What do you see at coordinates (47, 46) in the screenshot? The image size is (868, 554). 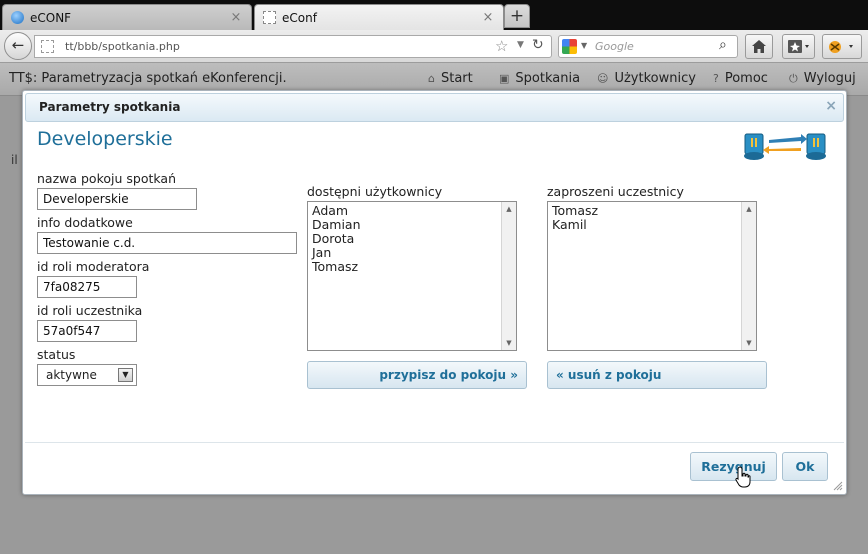 I see `site-identity-icon` at bounding box center [47, 46].